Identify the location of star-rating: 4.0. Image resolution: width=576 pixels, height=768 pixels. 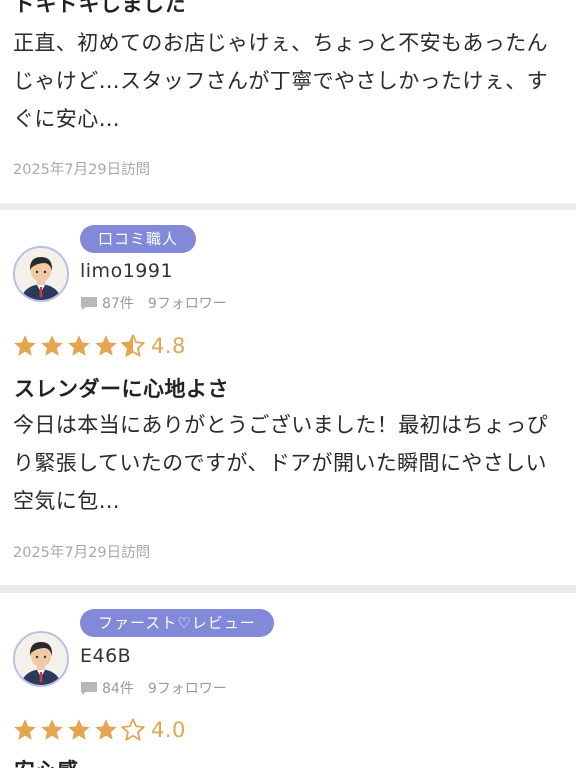
(99, 730).